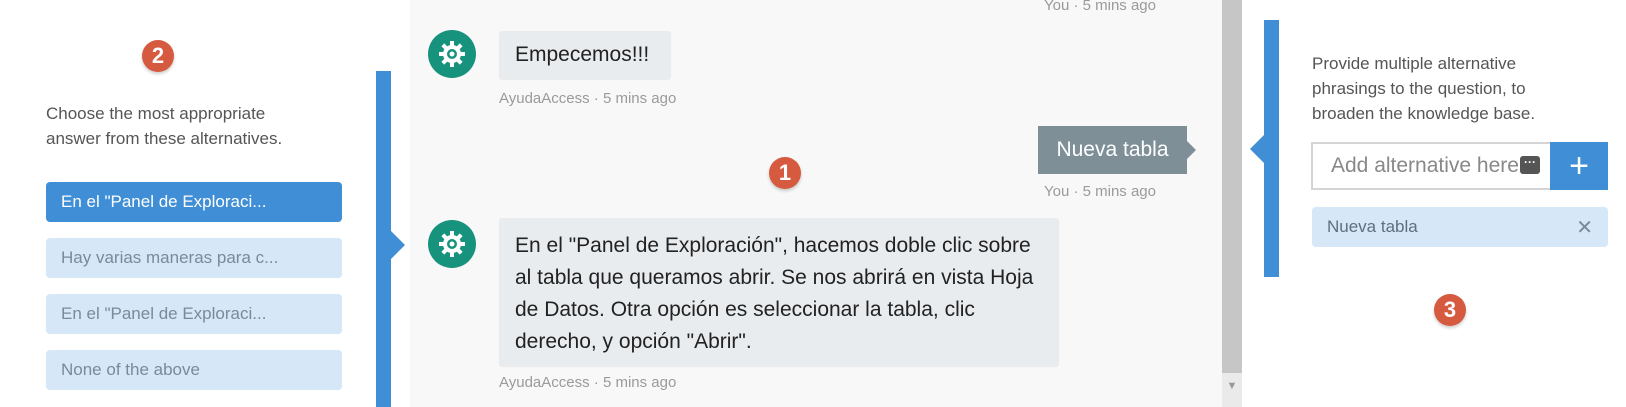  What do you see at coordinates (1232, 186) in the screenshot?
I see `chat-scrollbar-thumb` at bounding box center [1232, 186].